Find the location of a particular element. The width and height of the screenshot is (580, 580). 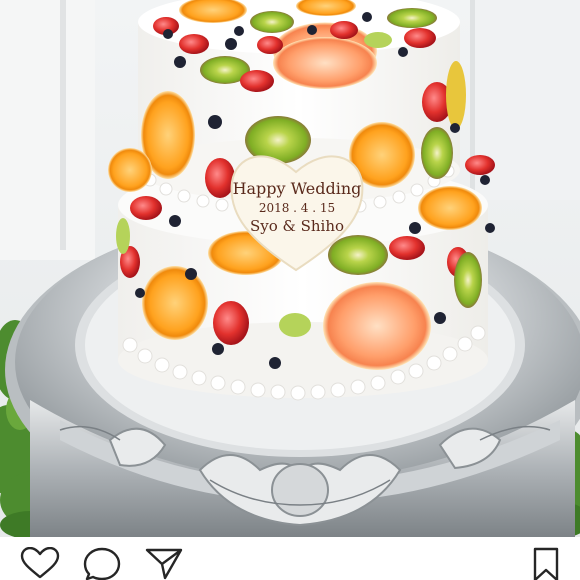

like-button is located at coordinates (40, 563).